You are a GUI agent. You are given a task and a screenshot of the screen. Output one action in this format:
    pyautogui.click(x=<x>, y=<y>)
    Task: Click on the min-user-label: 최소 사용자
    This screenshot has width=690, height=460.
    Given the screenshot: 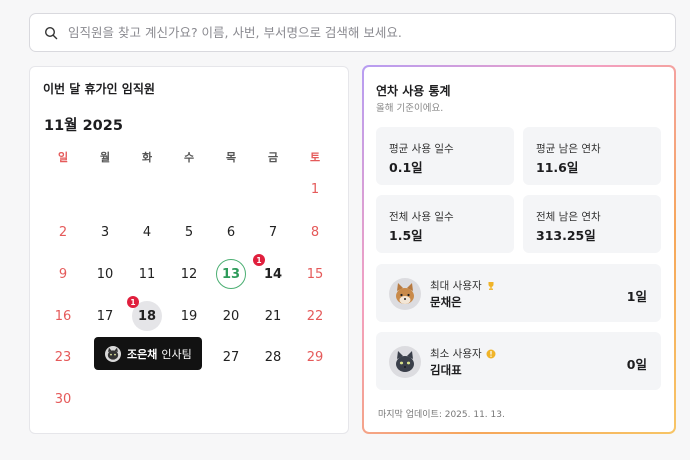 What is the action you would take?
    pyautogui.click(x=463, y=353)
    